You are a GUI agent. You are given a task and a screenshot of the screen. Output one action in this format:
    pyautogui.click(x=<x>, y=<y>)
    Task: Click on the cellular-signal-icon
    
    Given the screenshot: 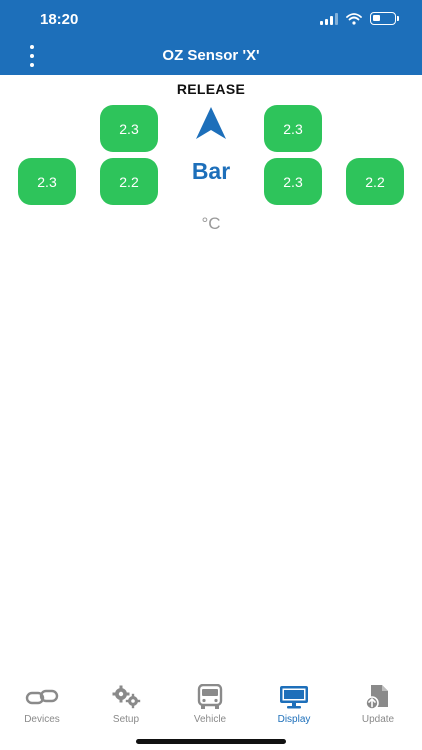 What is the action you would take?
    pyautogui.click(x=329, y=18)
    